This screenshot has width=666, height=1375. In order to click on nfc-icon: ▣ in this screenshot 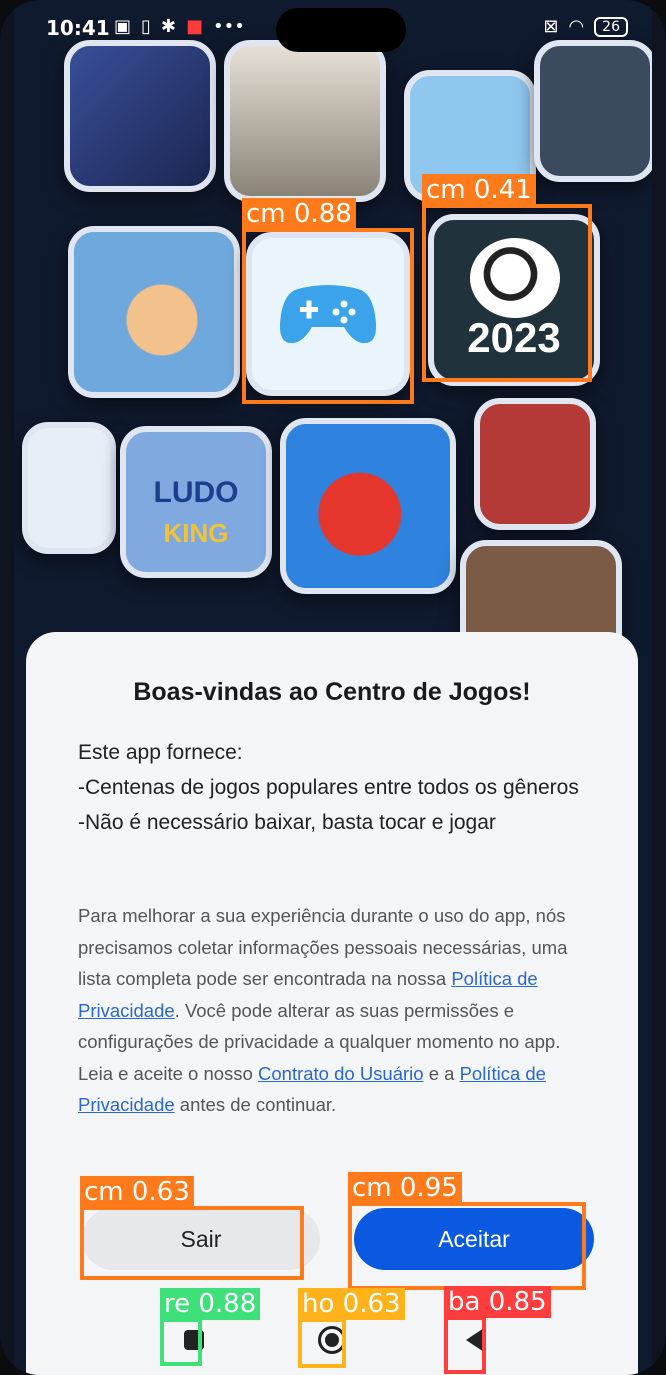, I will do `click(123, 26)`.